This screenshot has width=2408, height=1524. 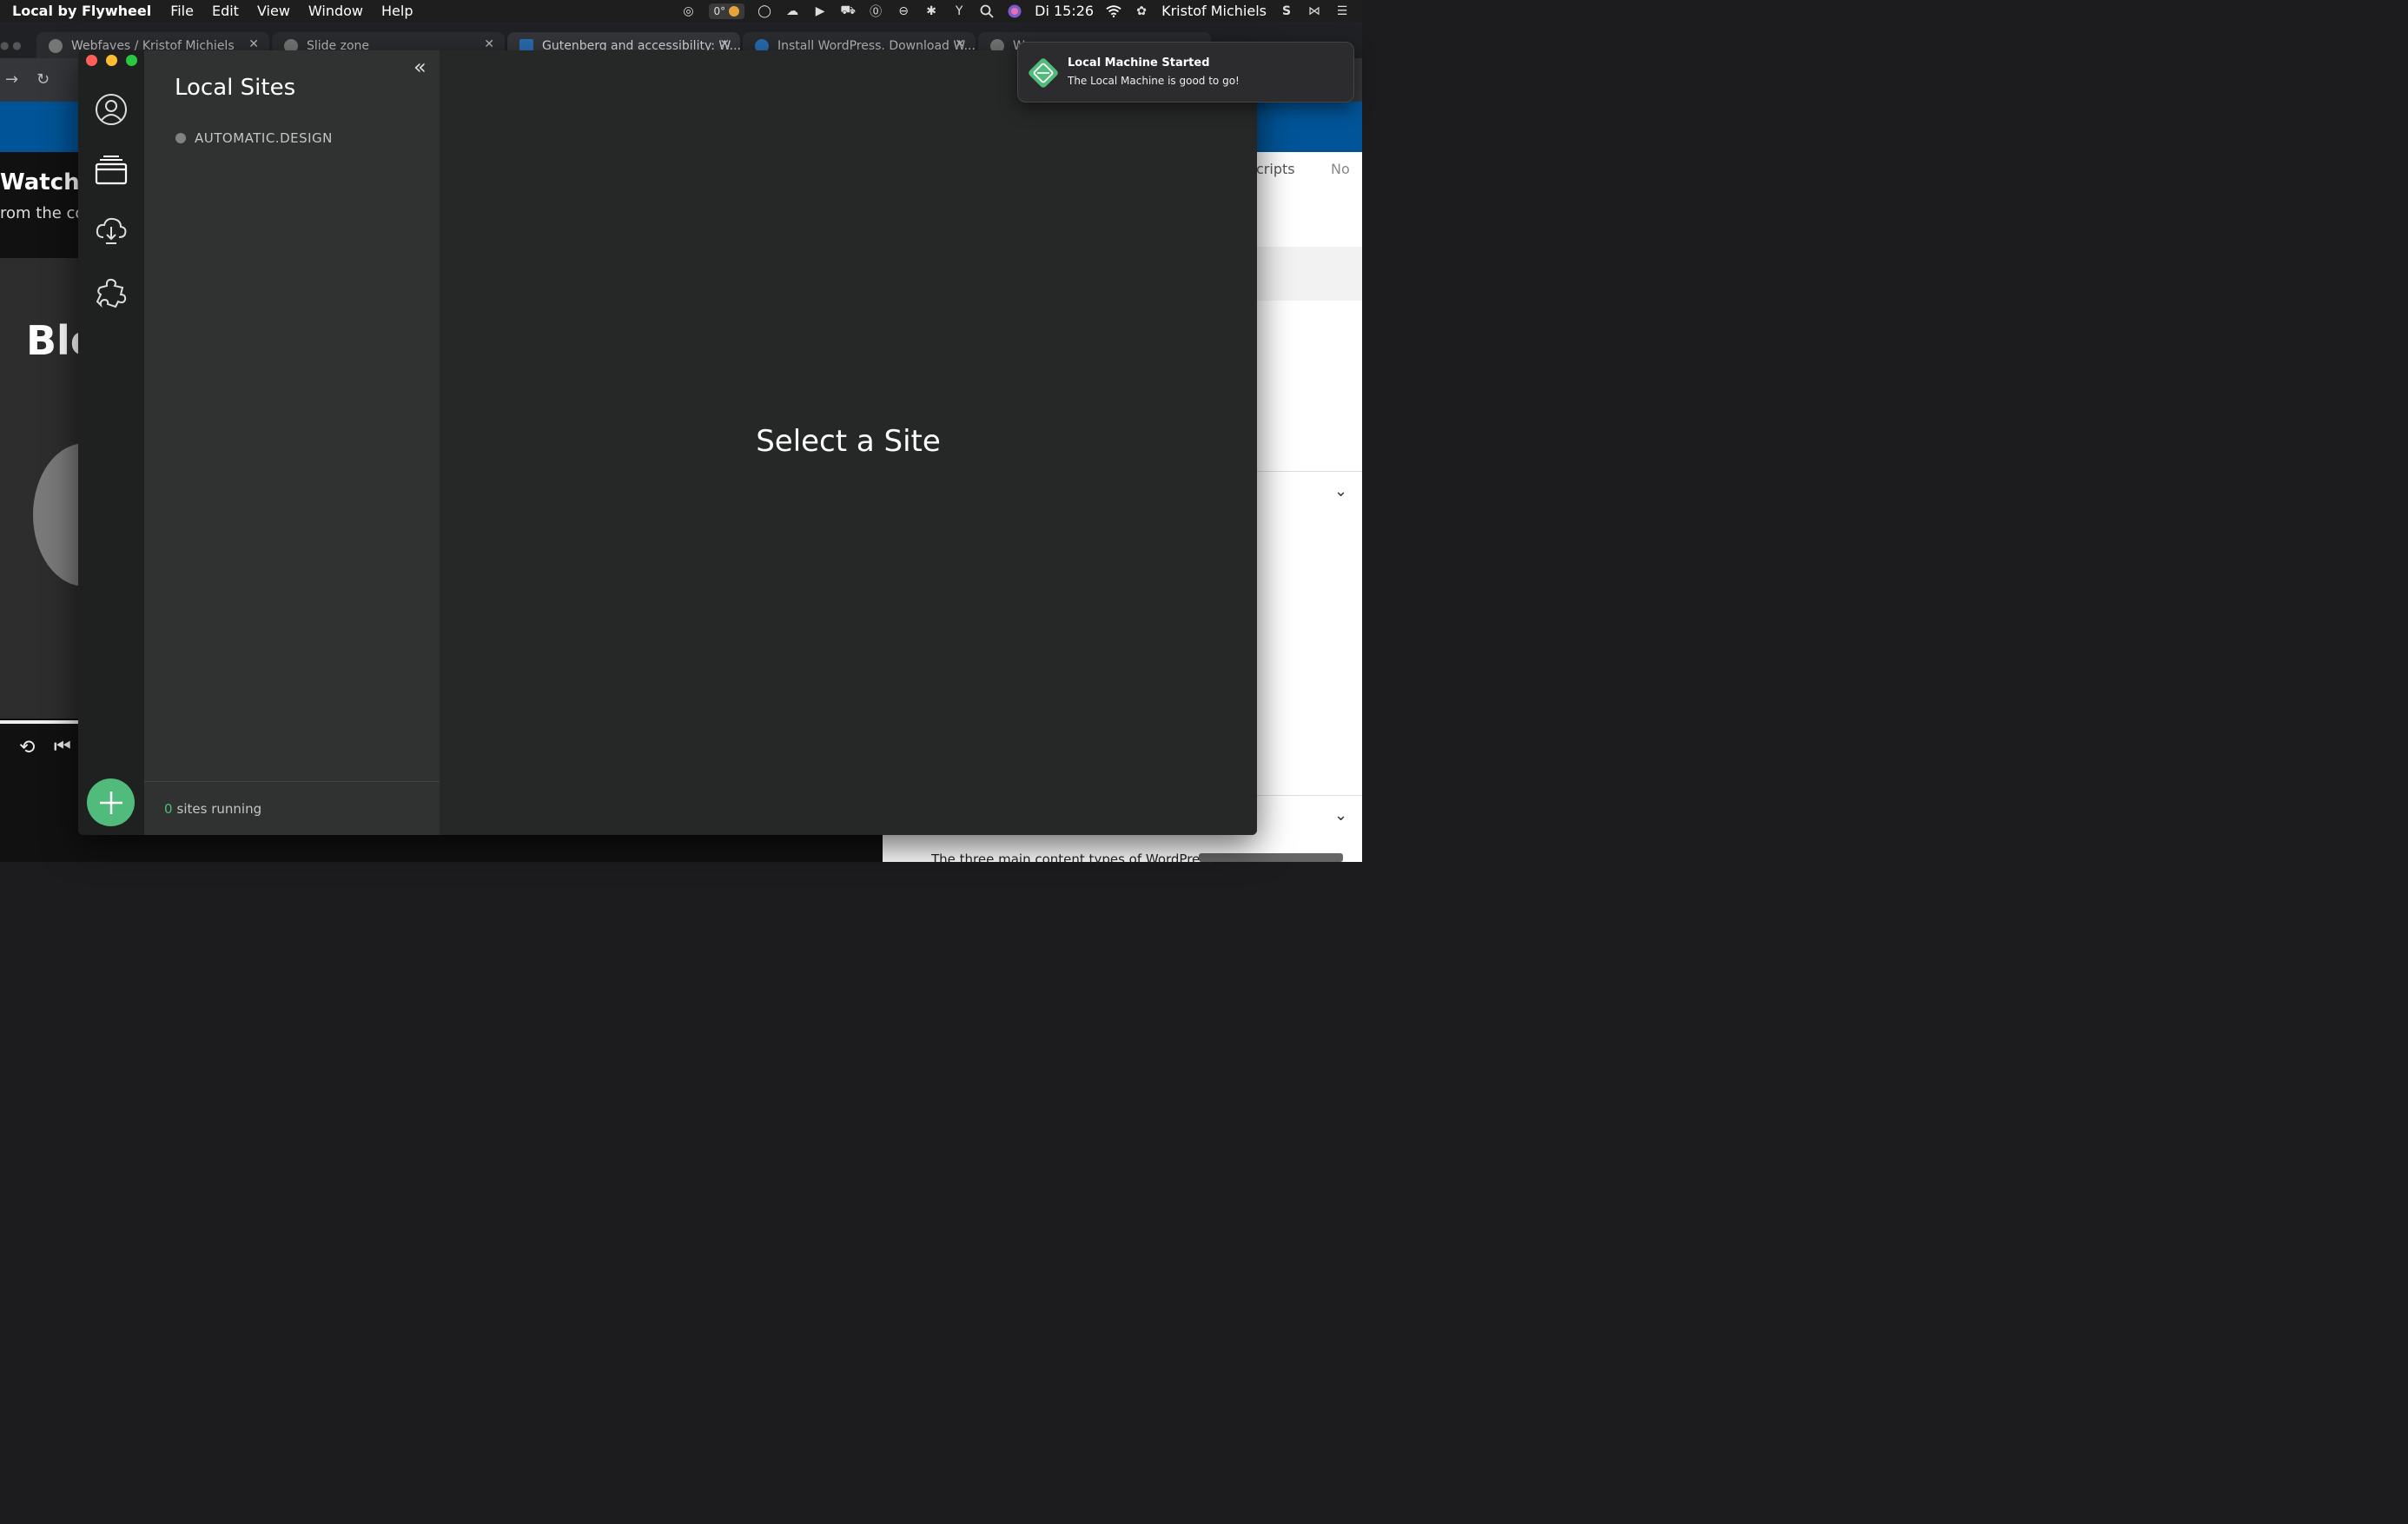 I want to click on nav-sites, so click(x=112, y=170).